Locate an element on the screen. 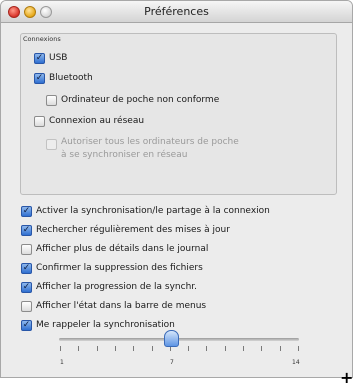 This screenshot has width=353, height=388. window-title: Préférences is located at coordinates (176, 11).